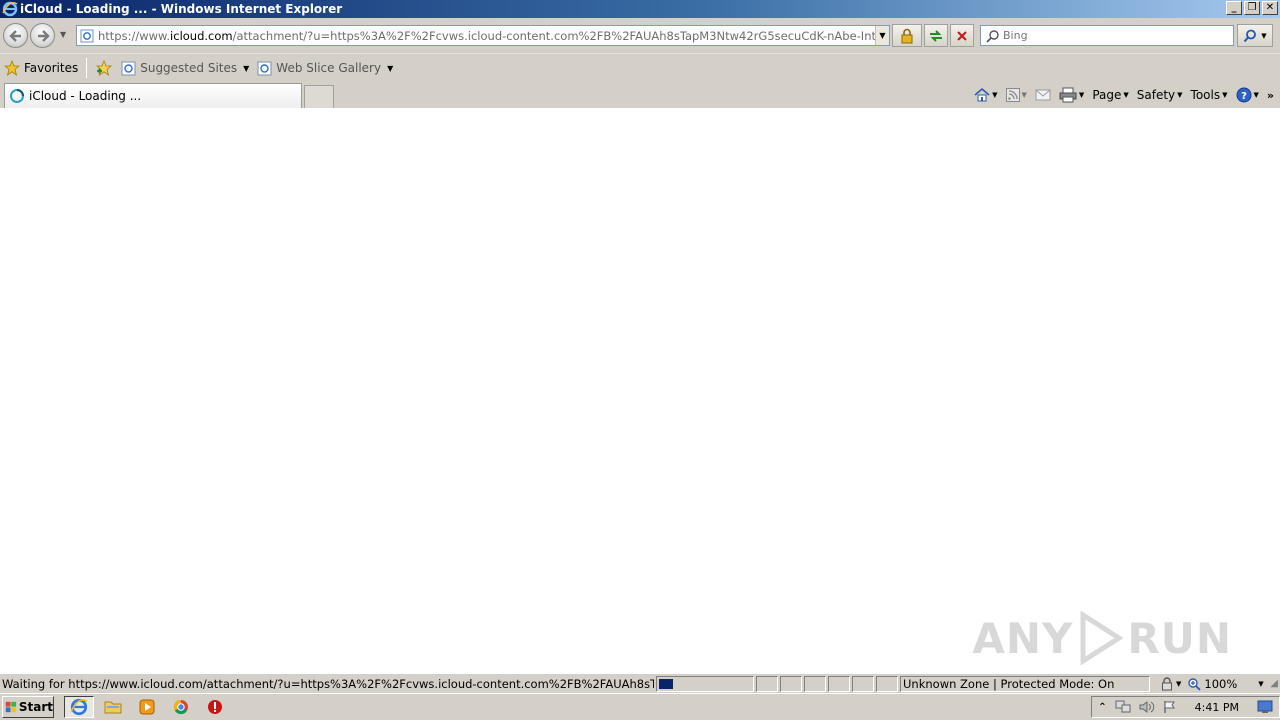 Image resolution: width=1280 pixels, height=720 pixels. I want to click on loading-progress-bar, so click(705, 683).